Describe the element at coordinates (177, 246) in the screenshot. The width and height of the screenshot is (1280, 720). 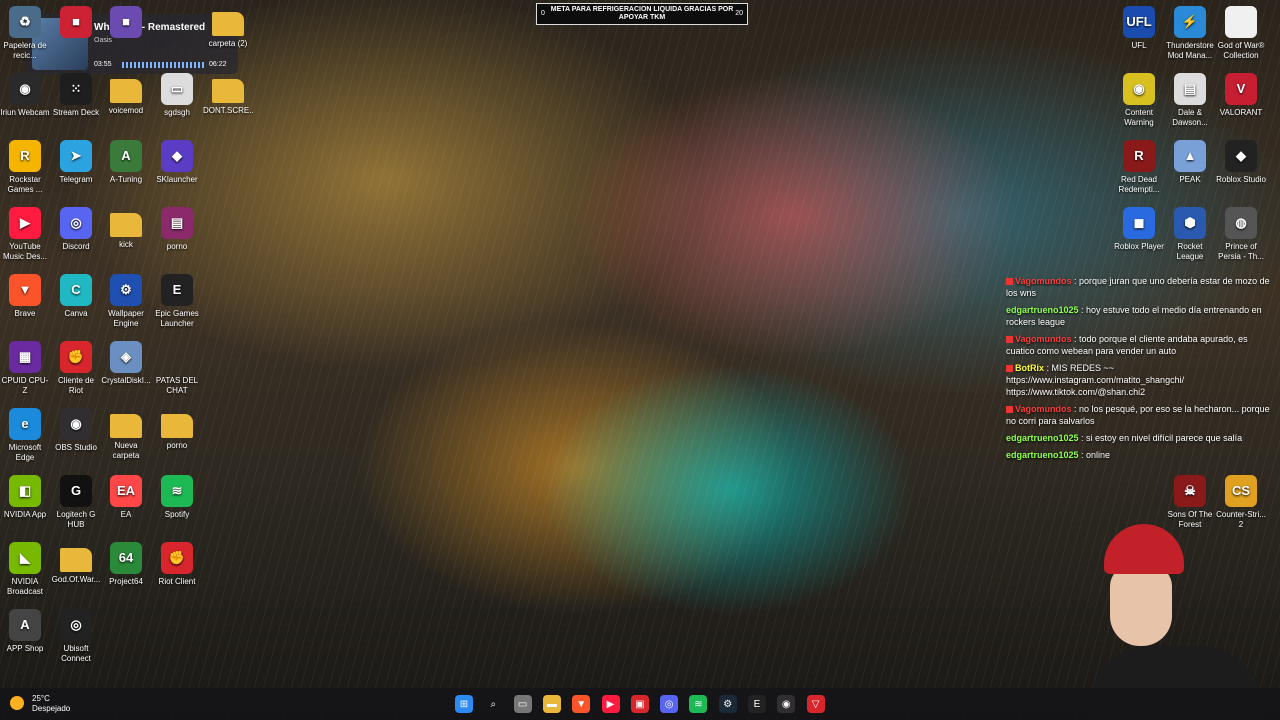
I see `desktop-icon-label: porno` at that location.